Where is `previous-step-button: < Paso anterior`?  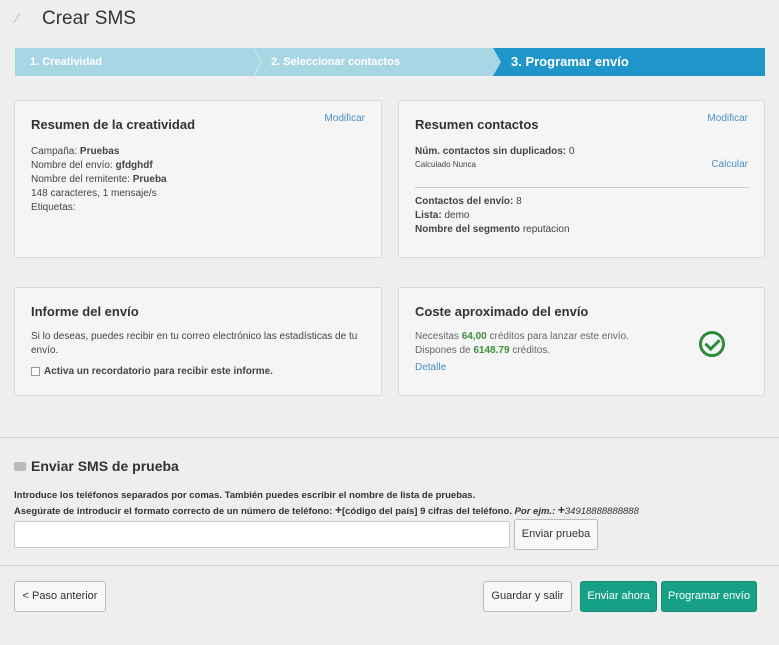
previous-step-button: < Paso anterior is located at coordinates (60, 596).